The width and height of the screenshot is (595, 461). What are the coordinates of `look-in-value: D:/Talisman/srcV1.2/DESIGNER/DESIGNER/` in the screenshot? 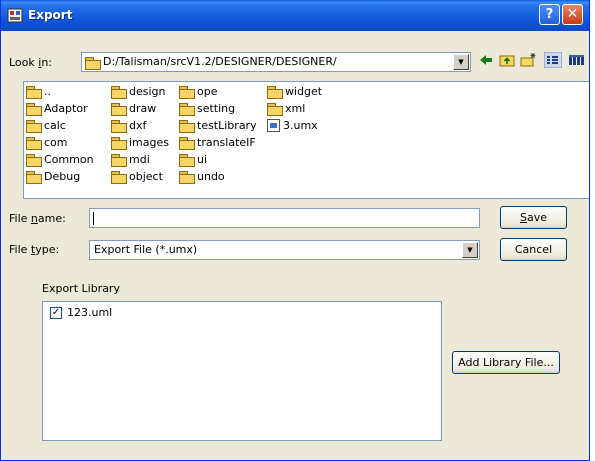 It's located at (211, 62).